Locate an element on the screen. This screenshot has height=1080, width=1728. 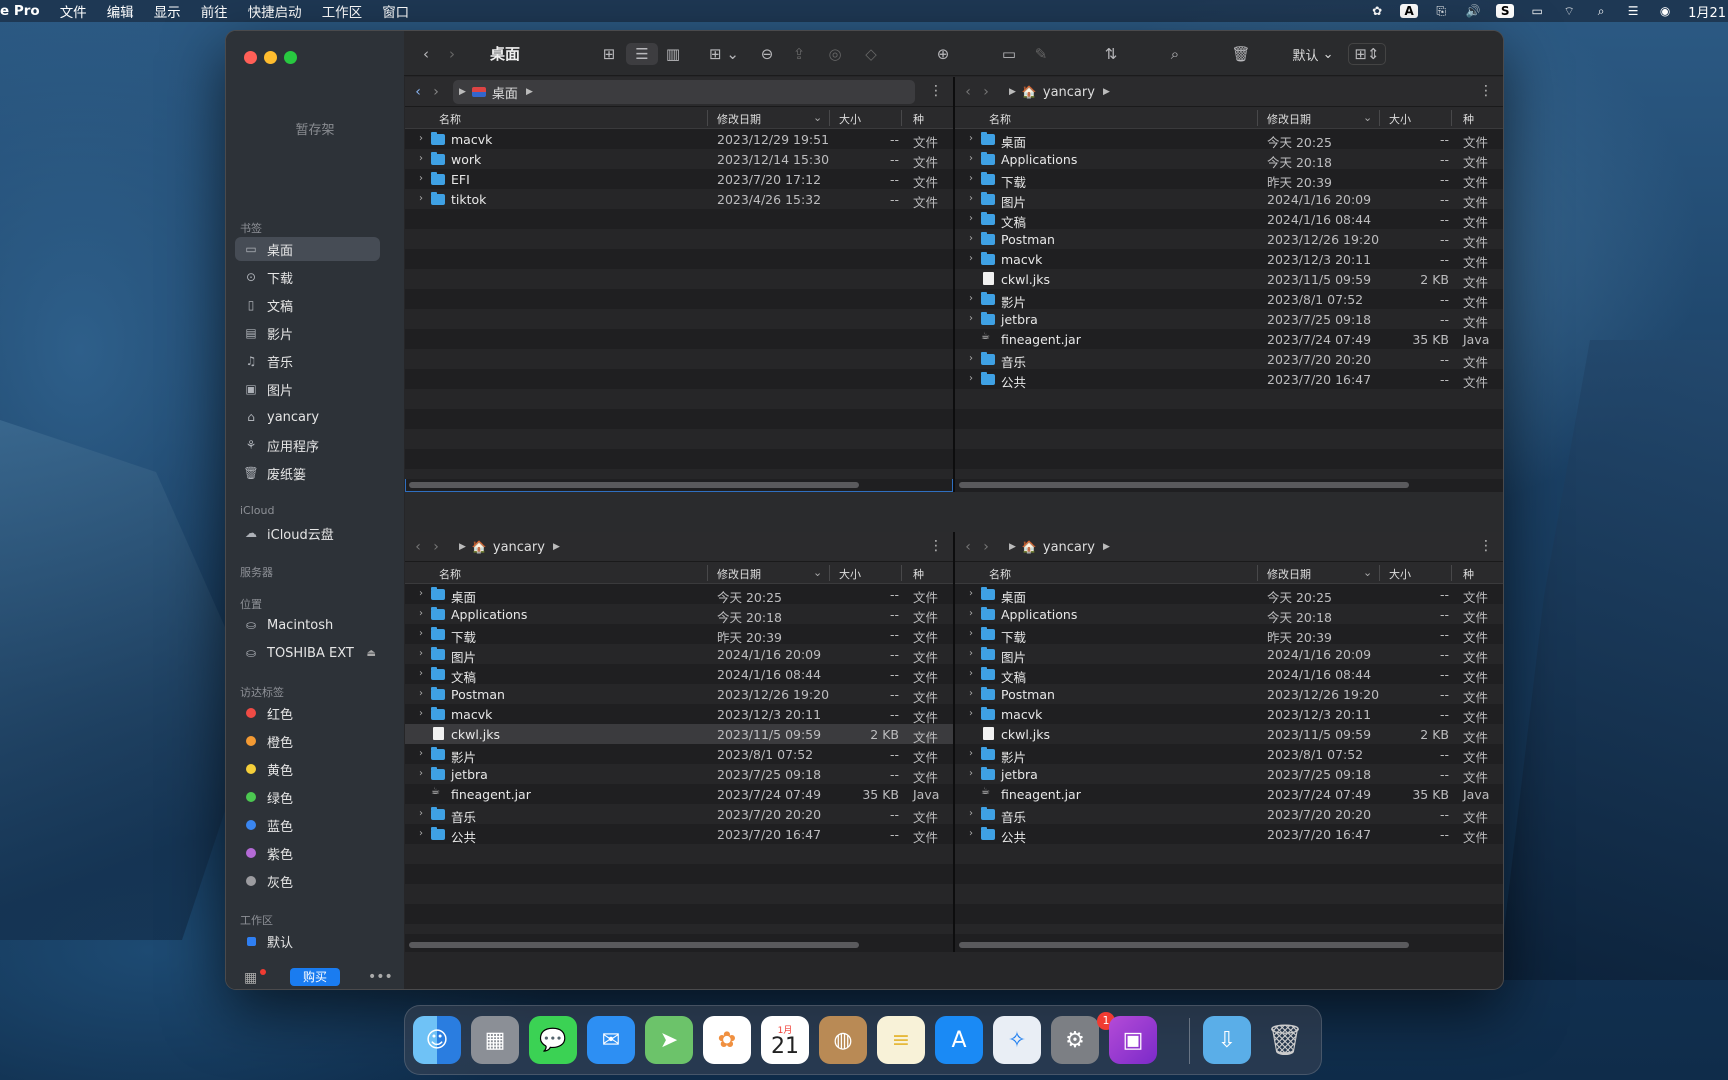
edit-icon: ✎ is located at coordinates (1041, 54).